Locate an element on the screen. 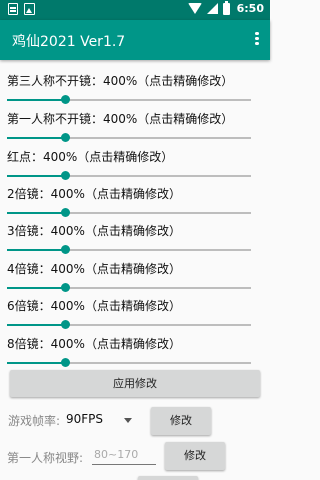 The width and height of the screenshot is (320, 480). setting-label: 第一人称不开镜：400%（点击精确修改） is located at coordinates (120, 119).